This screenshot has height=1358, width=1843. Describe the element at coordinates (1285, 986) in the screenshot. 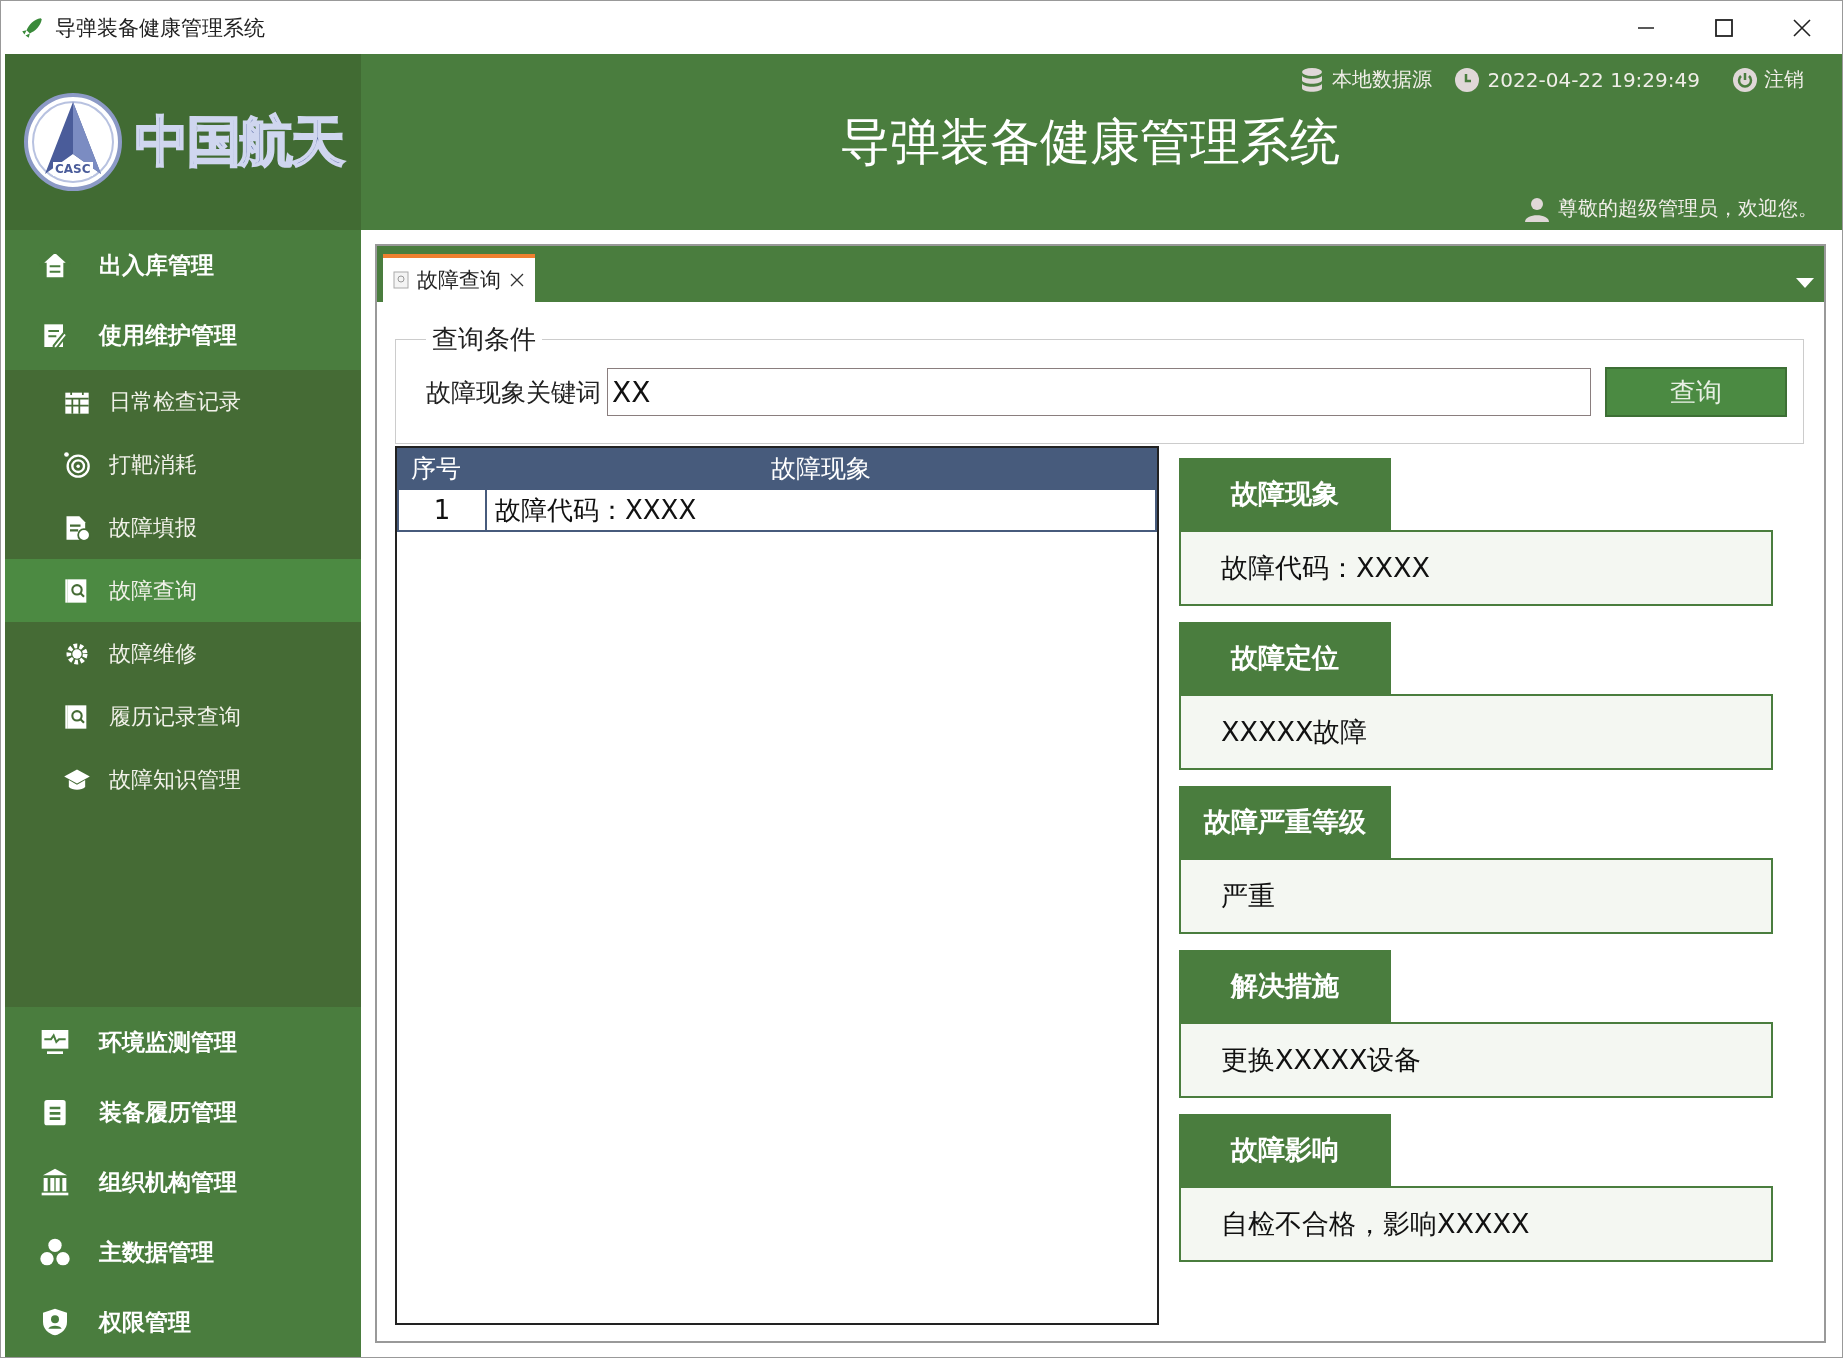

I see `detail-heading: 解决措施` at that location.